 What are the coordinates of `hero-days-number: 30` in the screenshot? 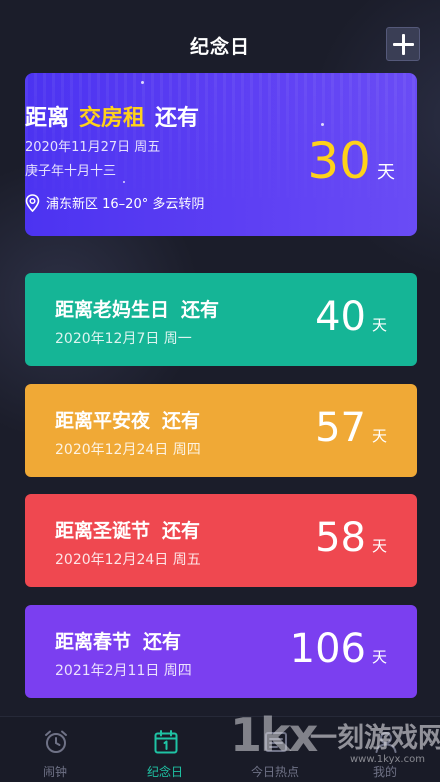 It's located at (339, 161).